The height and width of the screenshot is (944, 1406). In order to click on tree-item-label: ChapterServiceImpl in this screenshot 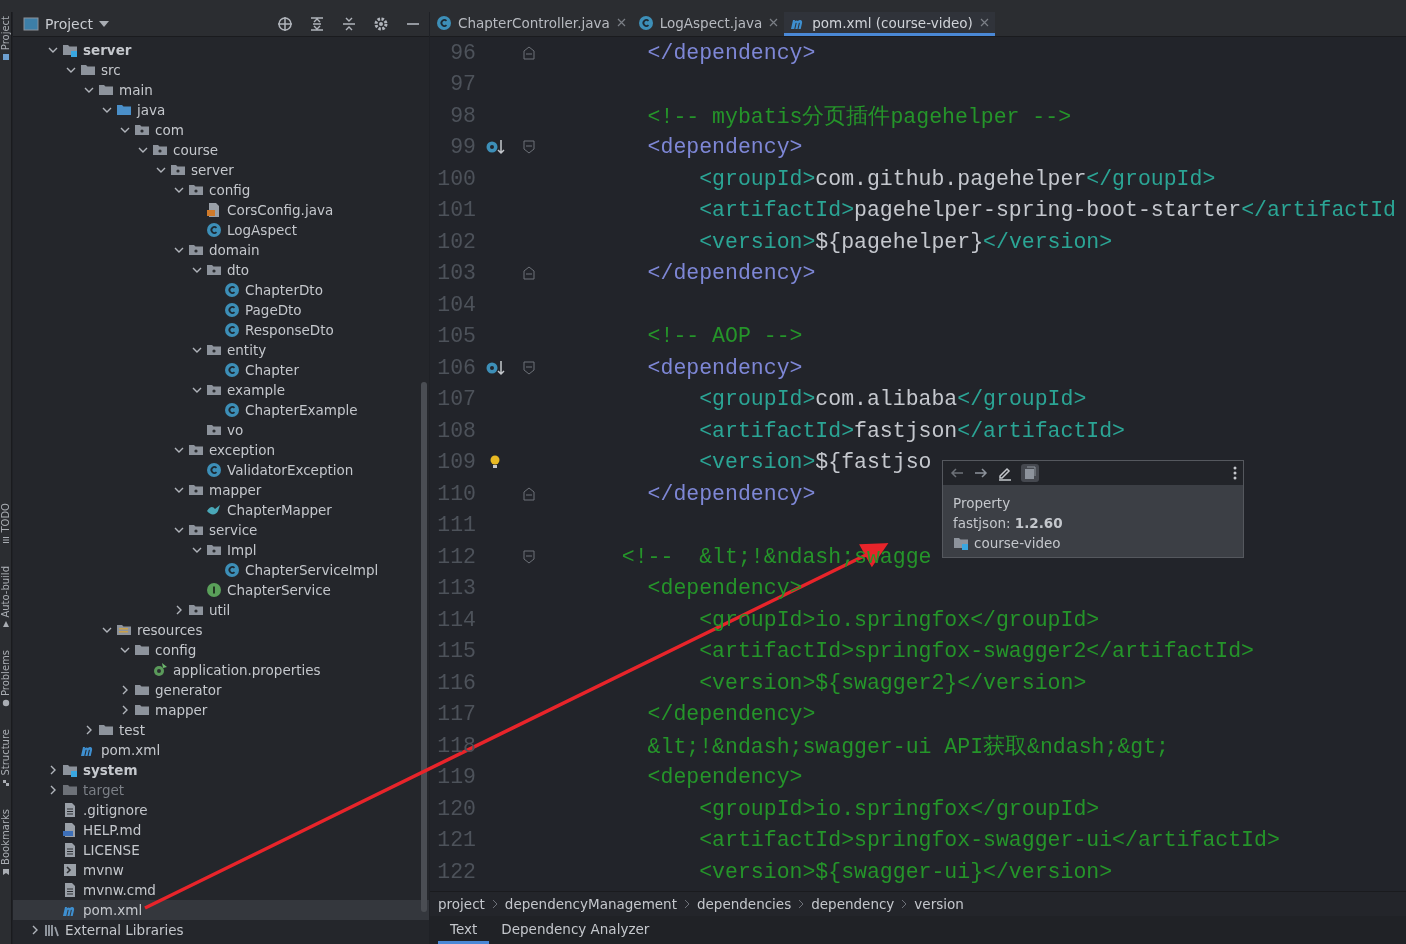, I will do `click(312, 570)`.